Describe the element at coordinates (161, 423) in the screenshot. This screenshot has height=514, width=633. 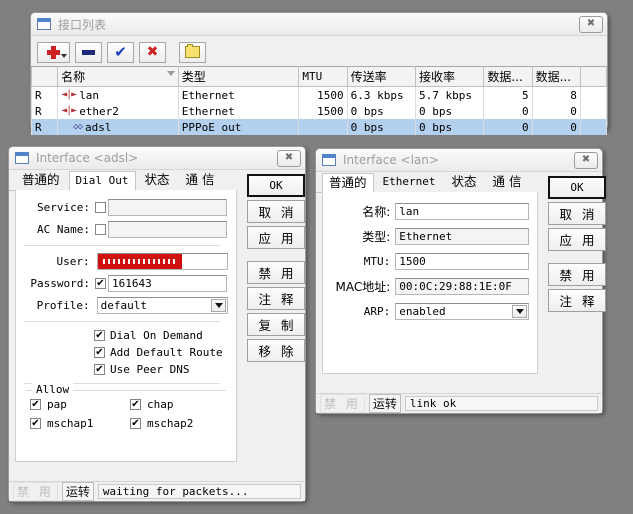
I see `allow-mschap2-row: ✔ mschap2` at that location.